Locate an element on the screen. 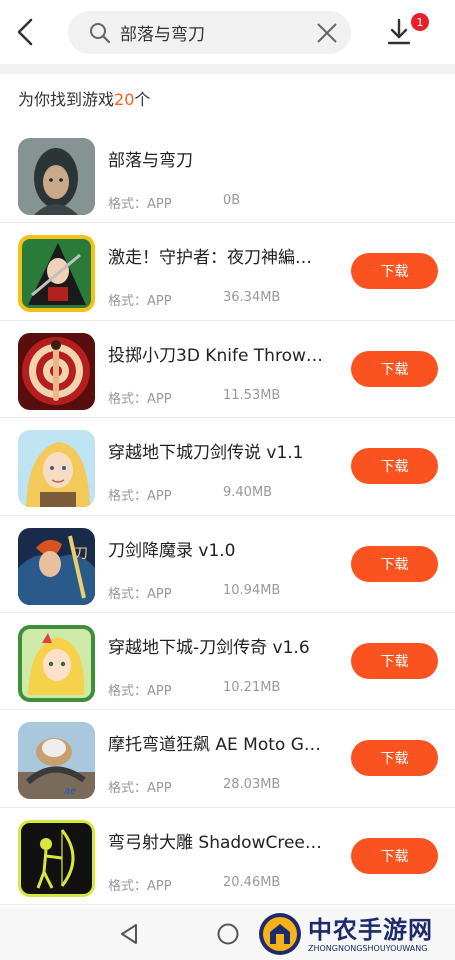  app-name: 穿越地下城-刀剑传奇 v1.6 is located at coordinates (209, 647).